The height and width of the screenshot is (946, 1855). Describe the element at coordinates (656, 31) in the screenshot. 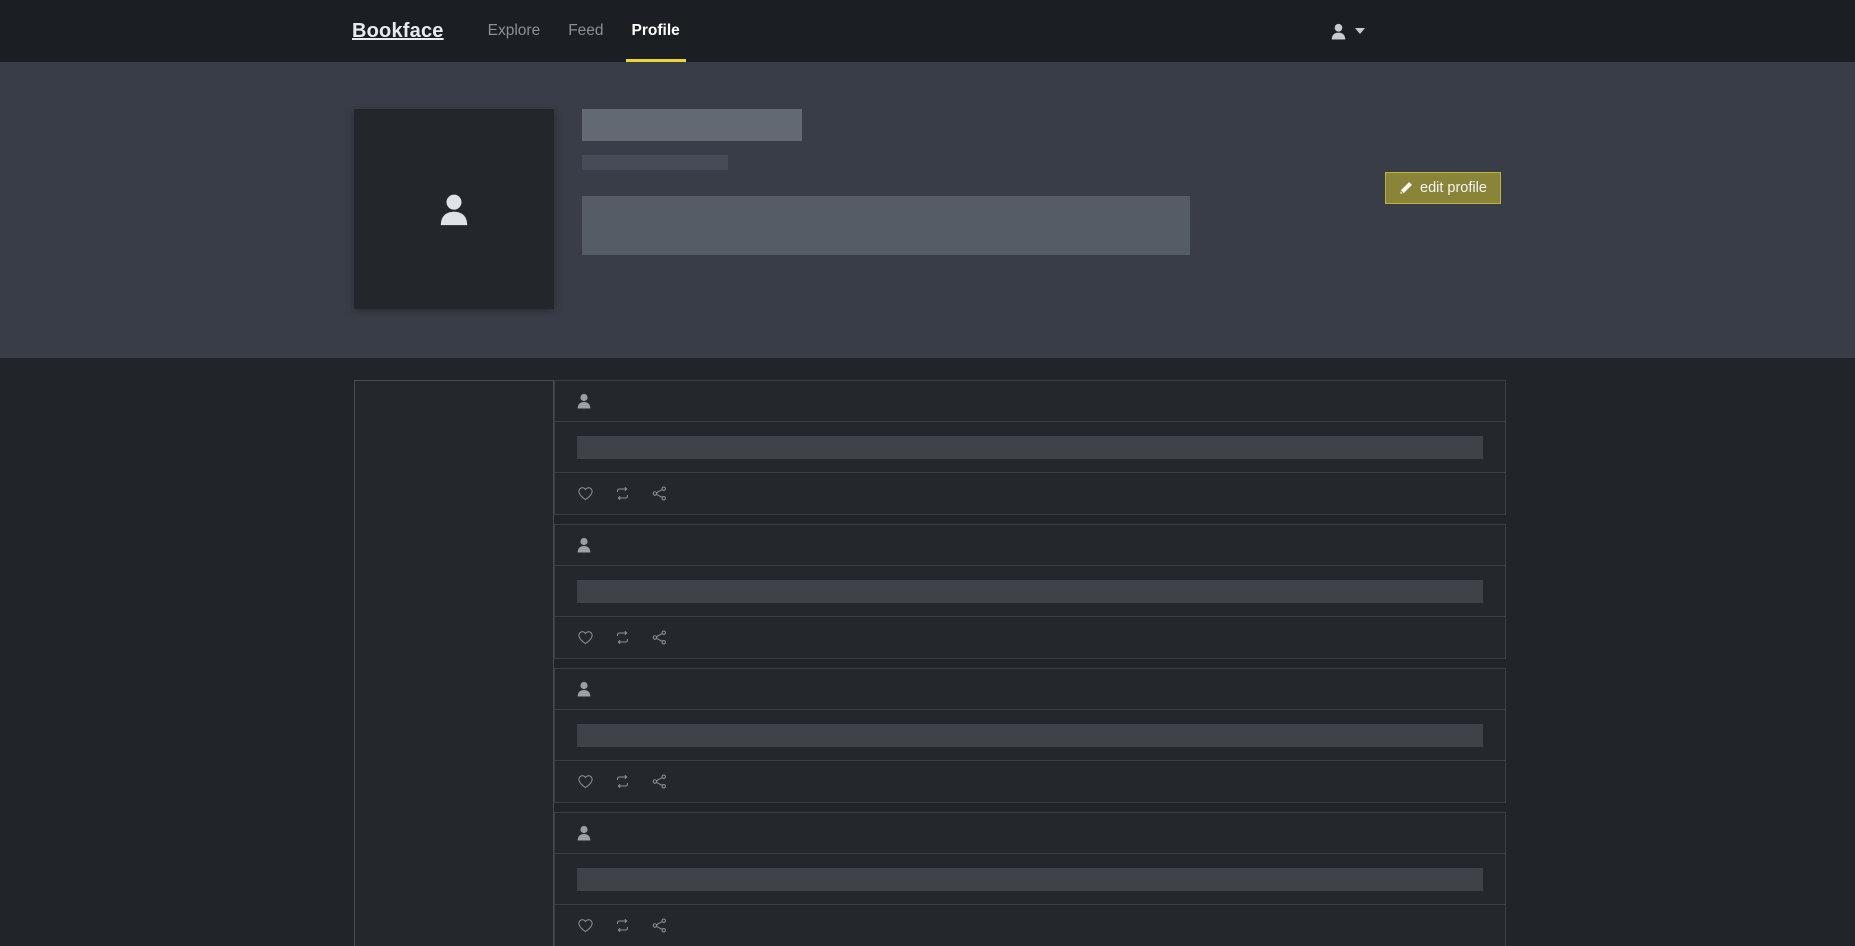

I see `nav-link-profile: Profile` at that location.